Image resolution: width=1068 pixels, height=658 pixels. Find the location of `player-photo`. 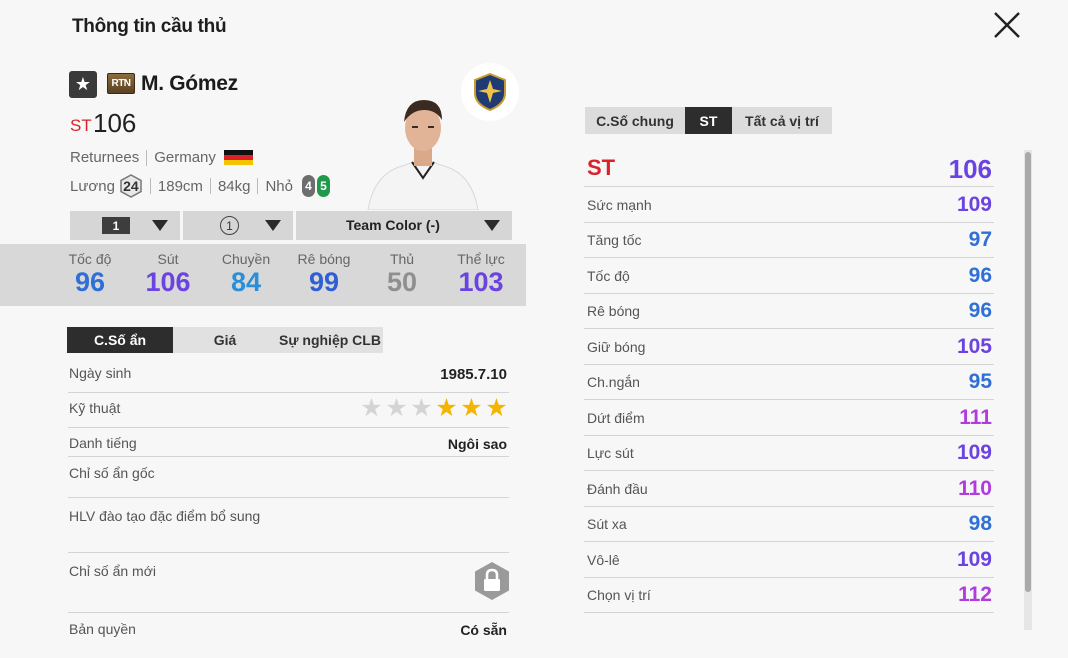

player-photo is located at coordinates (423, 155).